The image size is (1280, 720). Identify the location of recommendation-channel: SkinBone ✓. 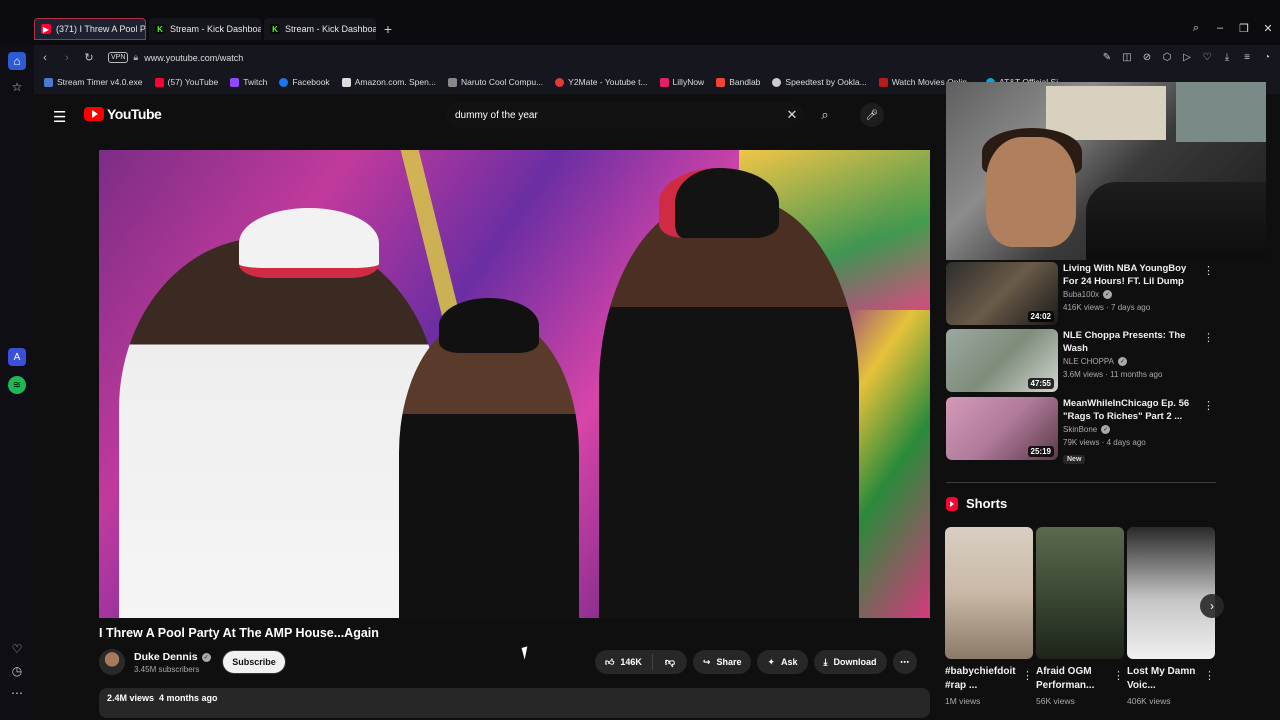
(1087, 429).